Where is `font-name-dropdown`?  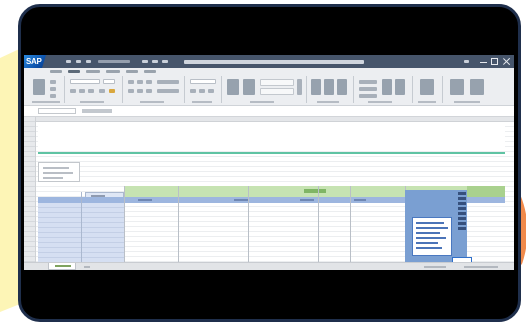
font-name-dropdown is located at coordinates (85, 81).